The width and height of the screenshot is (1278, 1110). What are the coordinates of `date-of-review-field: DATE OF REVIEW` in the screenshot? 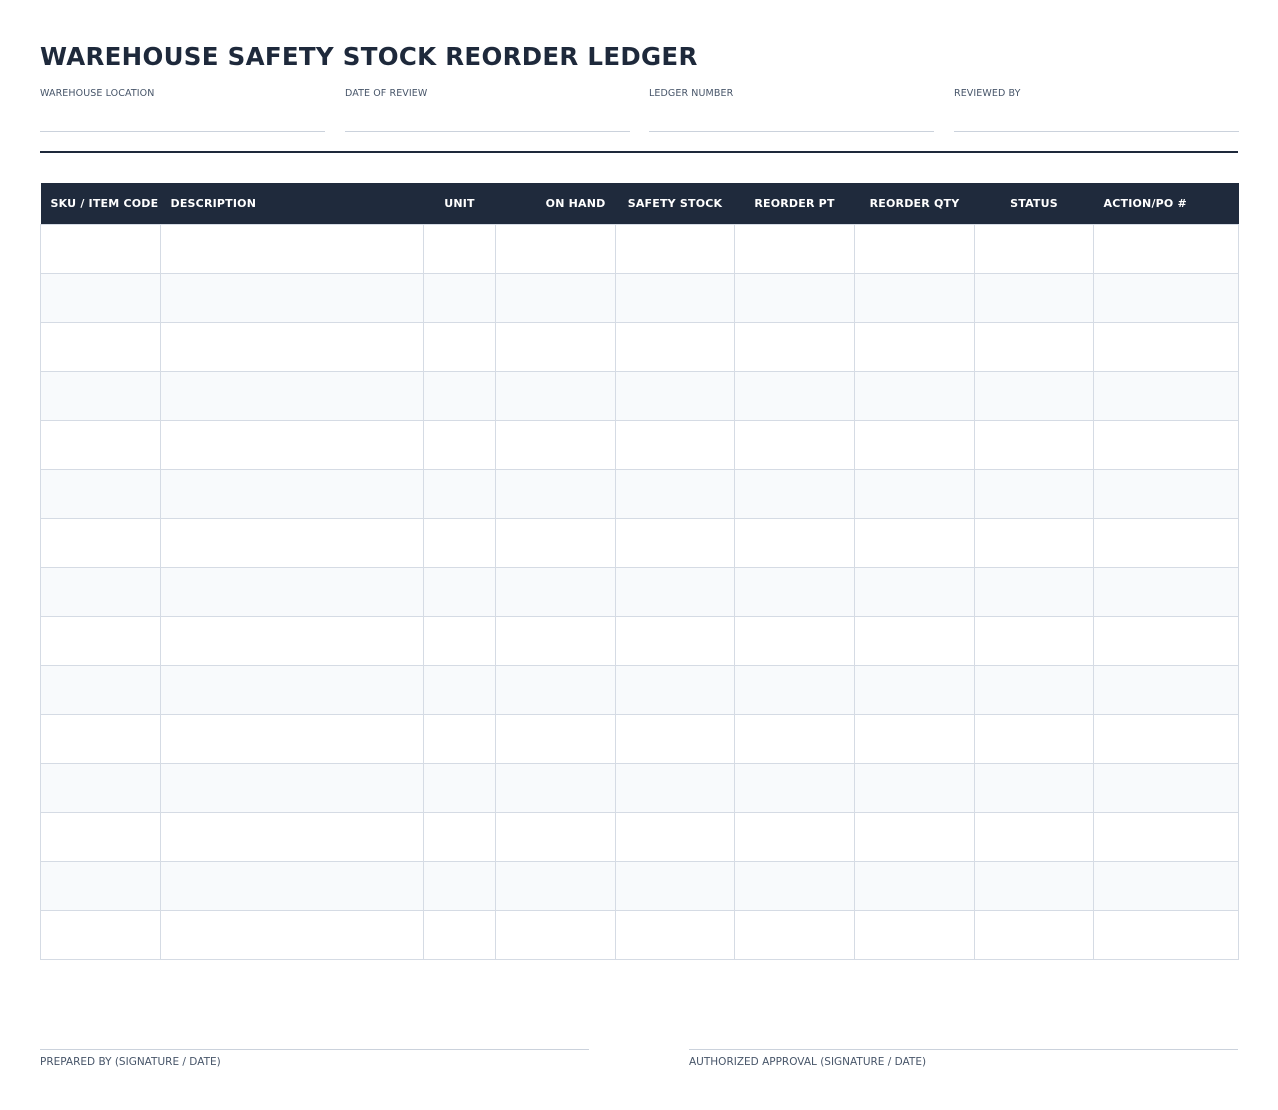 It's located at (487, 110).